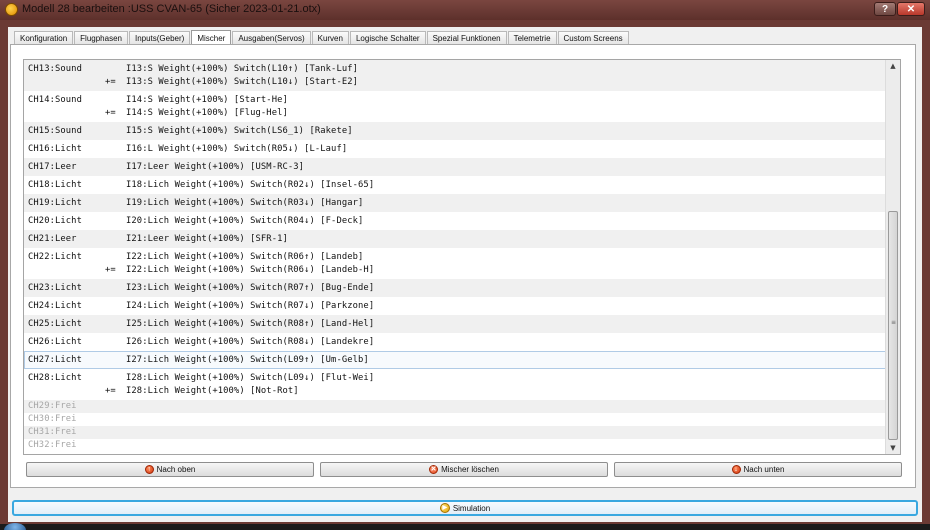  I want to click on tab-custom-screens: Custom Screens, so click(593, 37).